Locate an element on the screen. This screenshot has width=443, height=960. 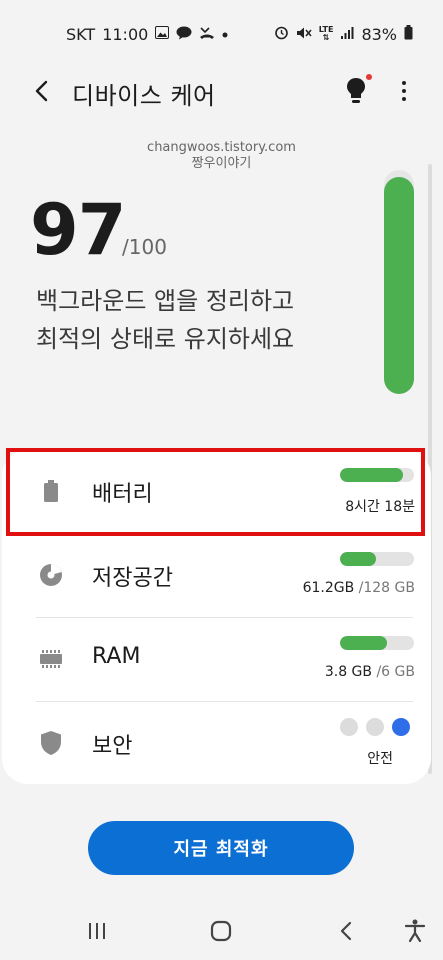
security-dots is located at coordinates (375, 727).